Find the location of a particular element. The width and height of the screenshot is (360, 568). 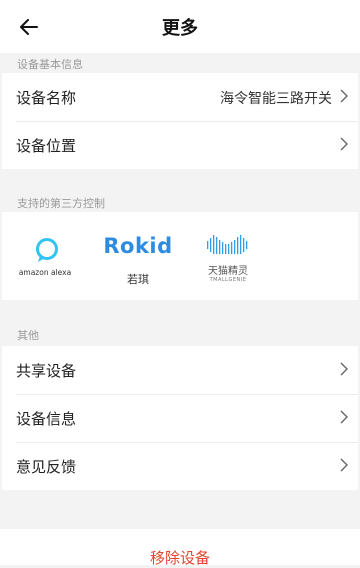

app-header: 更多 is located at coordinates (180, 26).